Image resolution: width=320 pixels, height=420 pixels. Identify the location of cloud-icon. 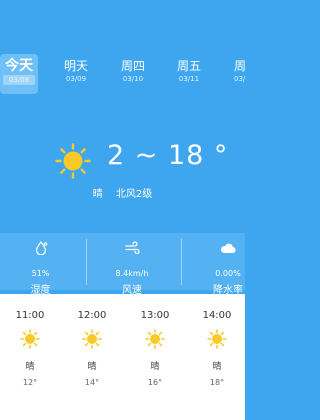
(228, 248).